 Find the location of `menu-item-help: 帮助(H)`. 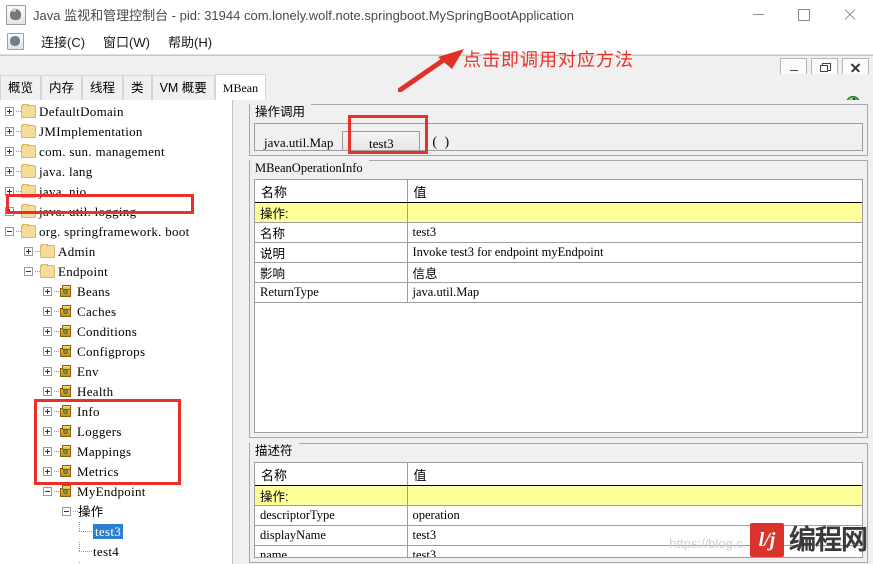

menu-item-help: 帮助(H) is located at coordinates (190, 41).